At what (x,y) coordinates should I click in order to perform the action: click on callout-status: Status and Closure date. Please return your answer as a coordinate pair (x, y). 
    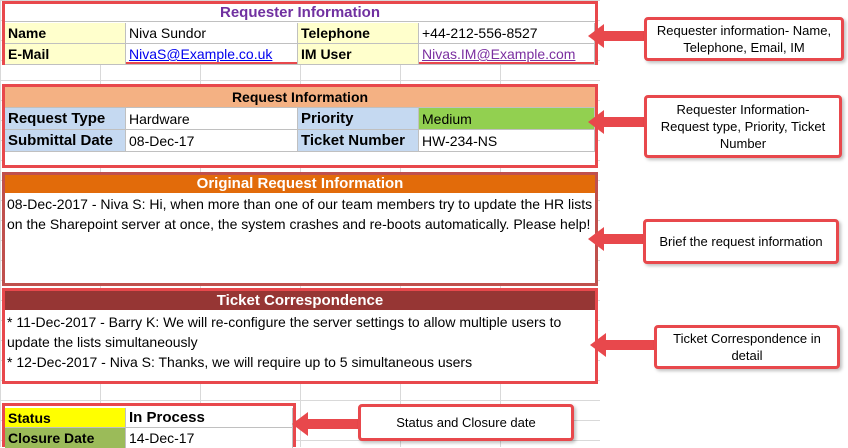
    Looking at the image, I should click on (466, 422).